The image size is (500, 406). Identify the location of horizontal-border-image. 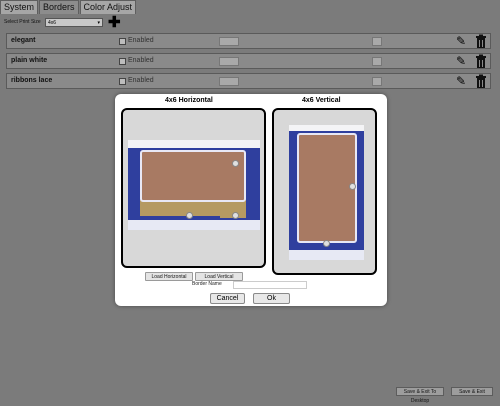
(194, 185).